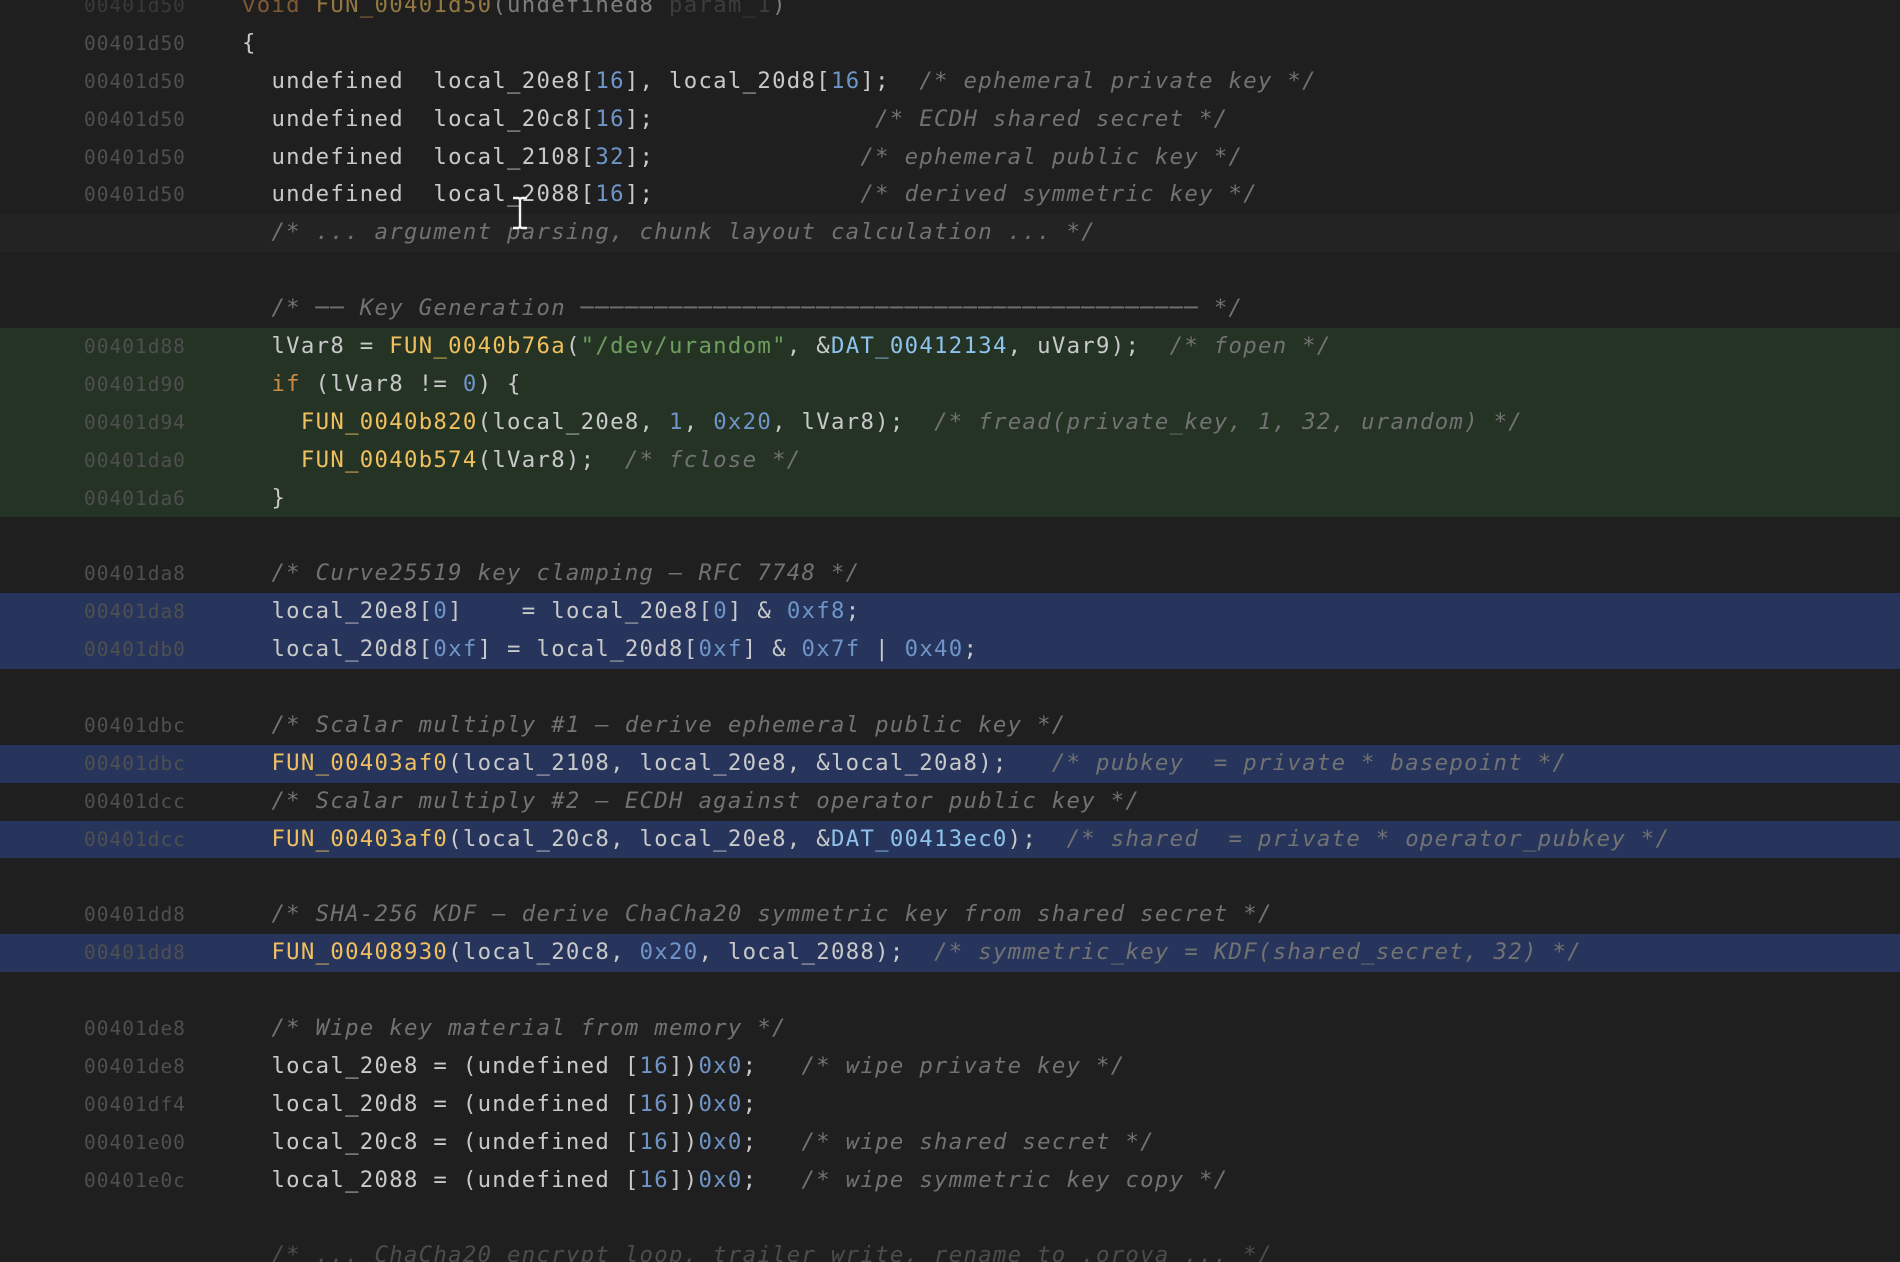 This screenshot has height=1262, width=1900. I want to click on function-name-token: FUN_0040b820, so click(389, 422).